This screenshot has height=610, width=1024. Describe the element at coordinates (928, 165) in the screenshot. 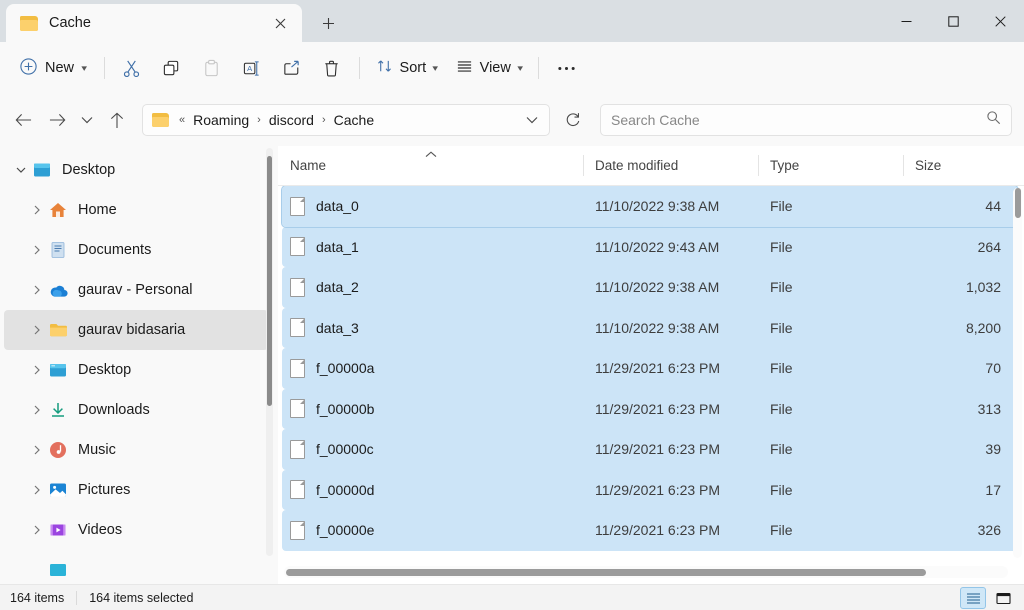

I see `column-header-label: Size` at that location.